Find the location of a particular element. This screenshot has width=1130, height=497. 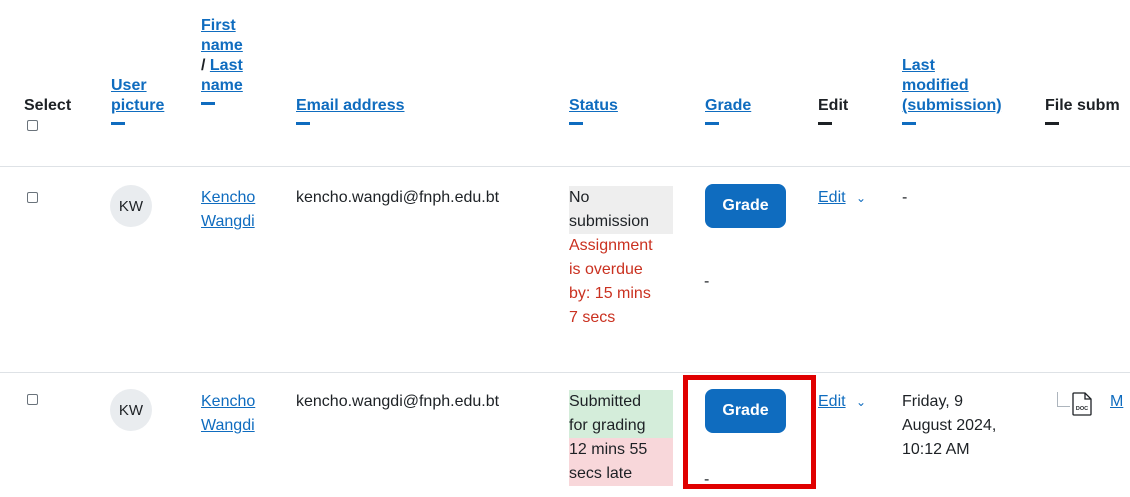

col-header-status: Status is located at coordinates (593, 110).